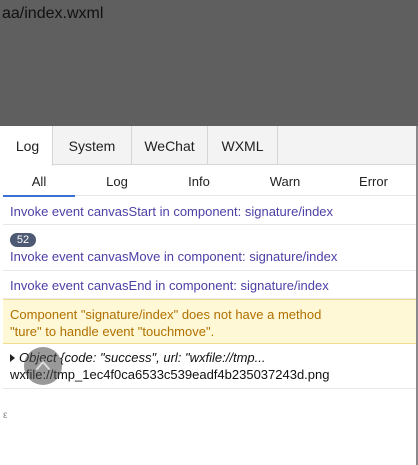 Image resolution: width=418 pixels, height=465 pixels. What do you see at coordinates (12, 358) in the screenshot?
I see `expand-caret-icon` at bounding box center [12, 358].